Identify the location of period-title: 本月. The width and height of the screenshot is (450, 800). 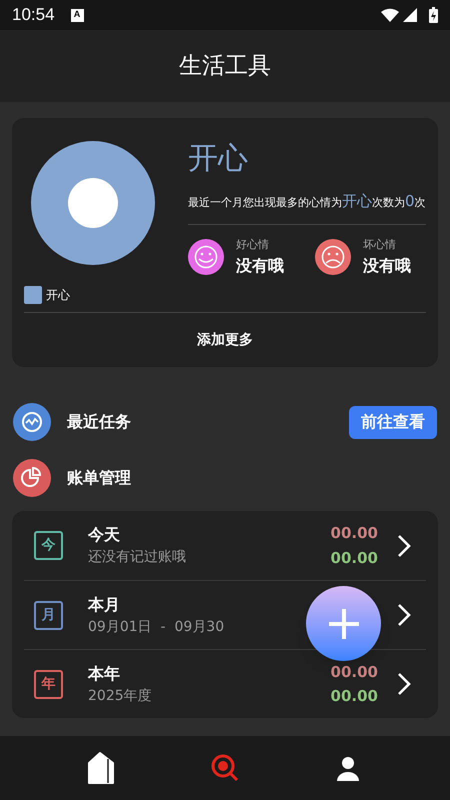
(104, 605).